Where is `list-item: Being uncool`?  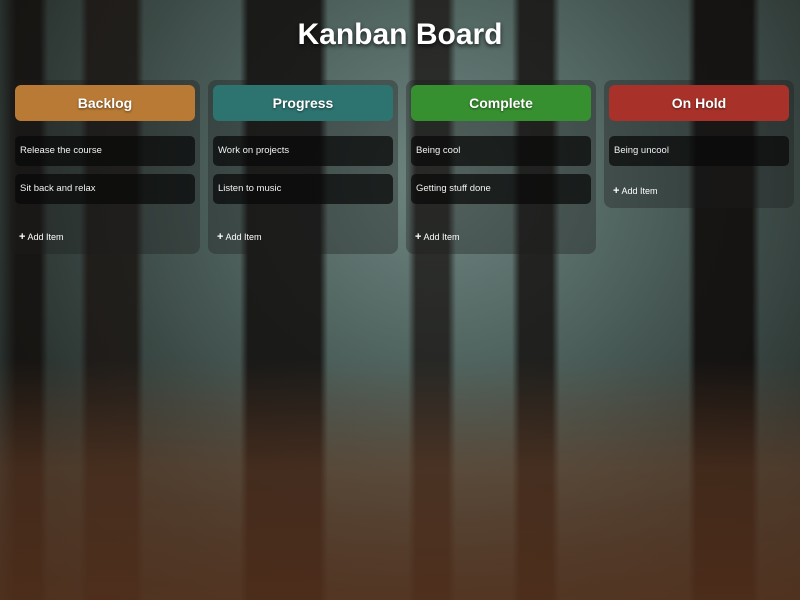
list-item: Being uncool is located at coordinates (699, 151).